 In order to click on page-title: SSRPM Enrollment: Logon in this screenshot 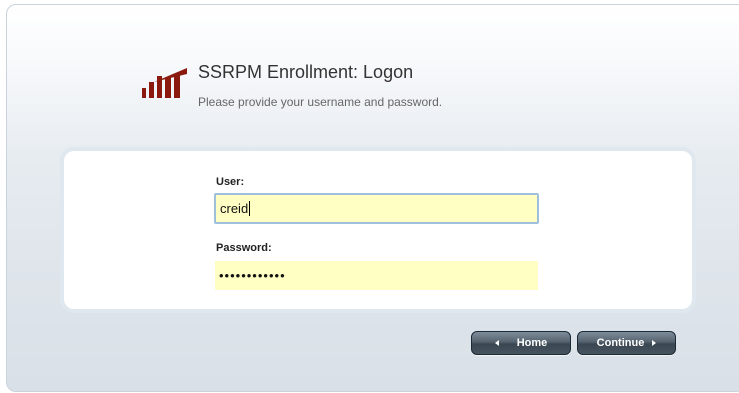, I will do `click(306, 72)`.